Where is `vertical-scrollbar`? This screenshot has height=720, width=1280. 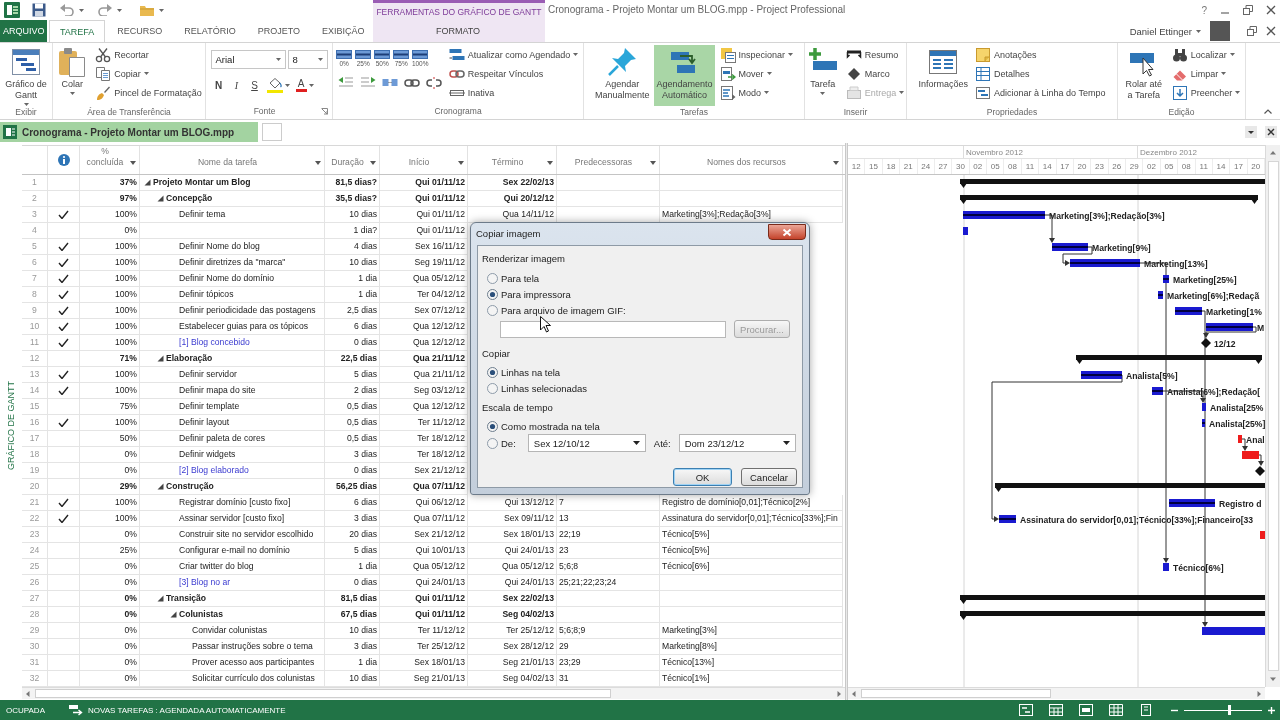 vertical-scrollbar is located at coordinates (1272, 416).